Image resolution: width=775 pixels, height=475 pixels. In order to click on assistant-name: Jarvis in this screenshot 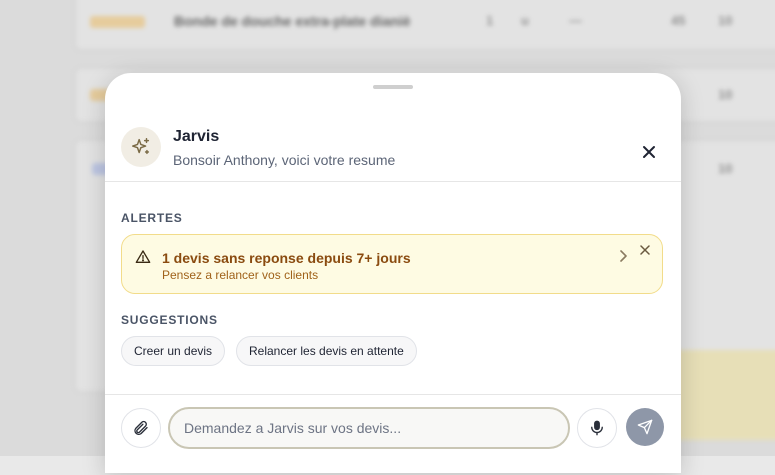, I will do `click(196, 136)`.